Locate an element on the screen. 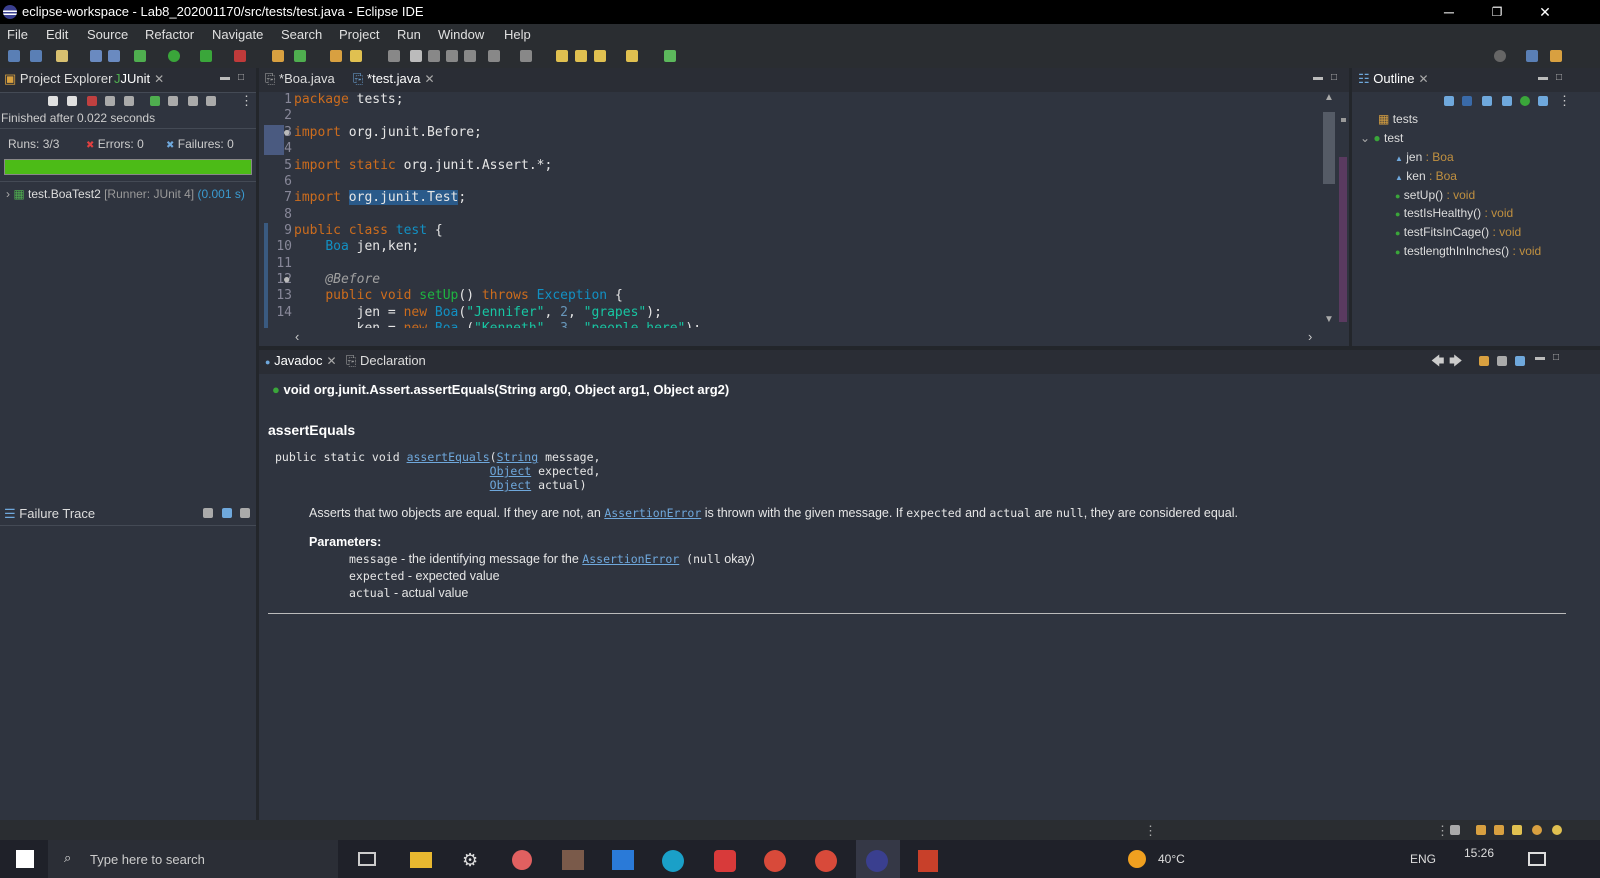 The image size is (1600, 878). next-failure-icon is located at coordinates (53, 101).